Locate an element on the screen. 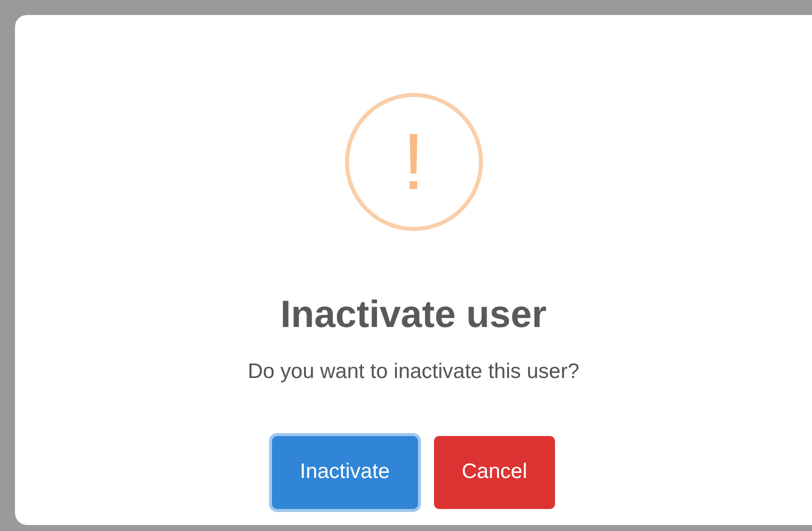 The height and width of the screenshot is (531, 812). dialog-message: Do you want to inactivate this user? is located at coordinates (414, 372).